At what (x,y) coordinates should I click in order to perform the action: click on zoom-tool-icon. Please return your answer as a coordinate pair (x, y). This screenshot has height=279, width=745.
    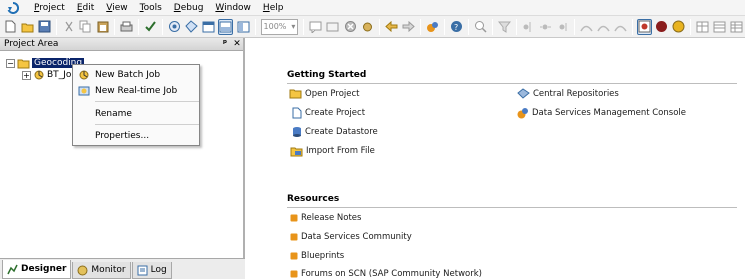
    Looking at the image, I should click on (480, 27).